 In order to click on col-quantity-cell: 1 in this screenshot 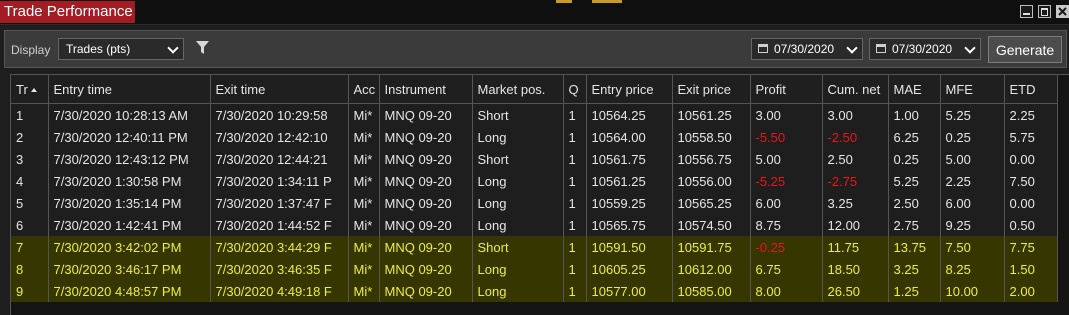, I will do `click(575, 137)`.